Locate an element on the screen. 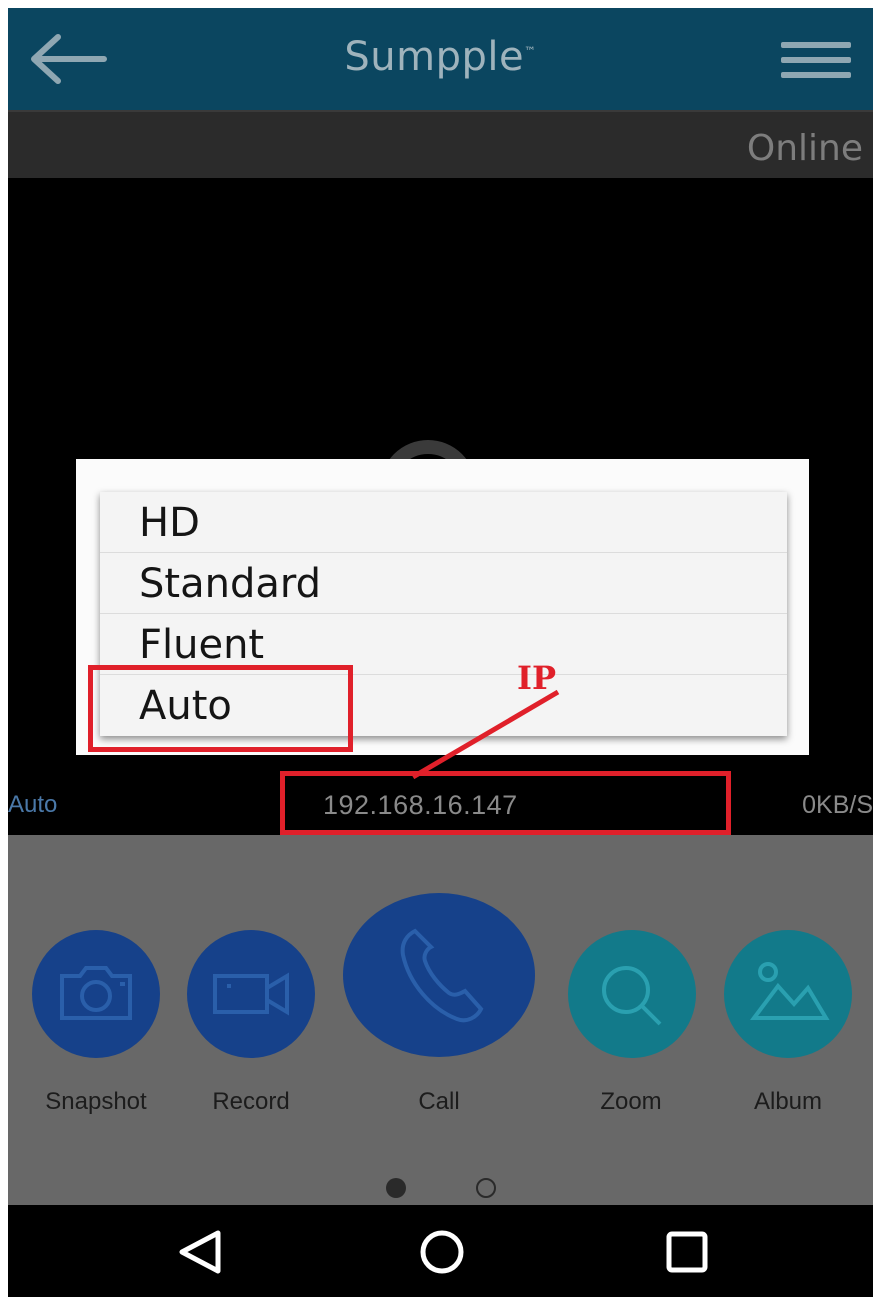 This screenshot has height=1297, width=873. nav-recents-button is located at coordinates (687, 1252).